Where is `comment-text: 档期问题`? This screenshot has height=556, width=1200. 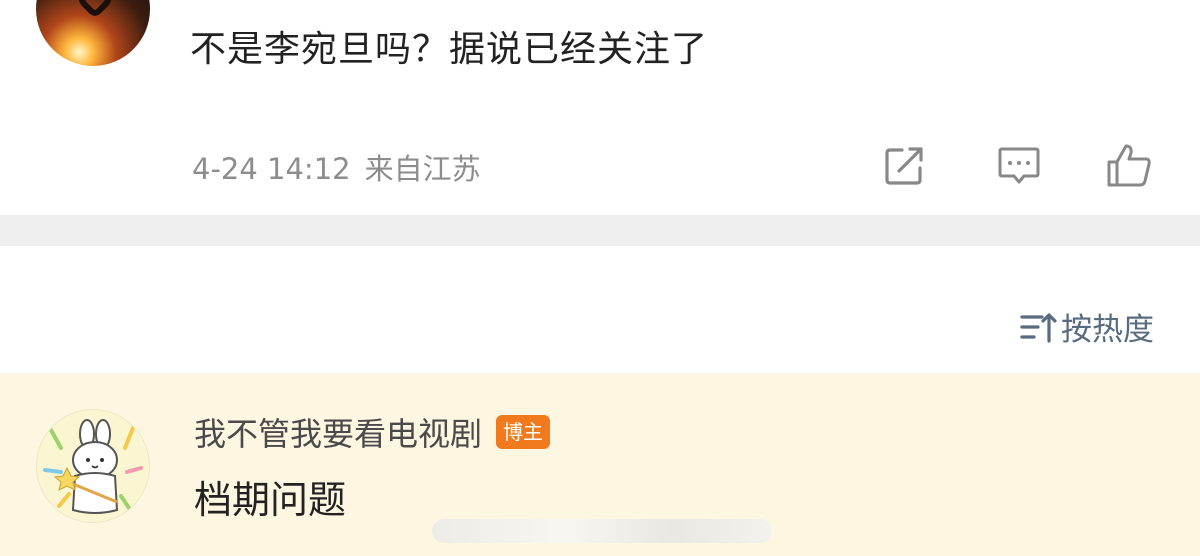 comment-text: 档期问题 is located at coordinates (270, 500).